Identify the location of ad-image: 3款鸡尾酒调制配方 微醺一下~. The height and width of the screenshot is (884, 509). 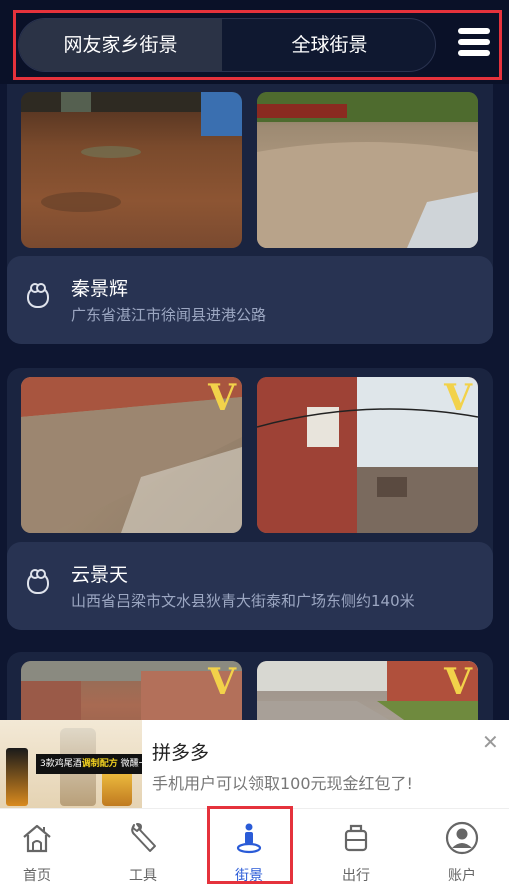
(71, 764).